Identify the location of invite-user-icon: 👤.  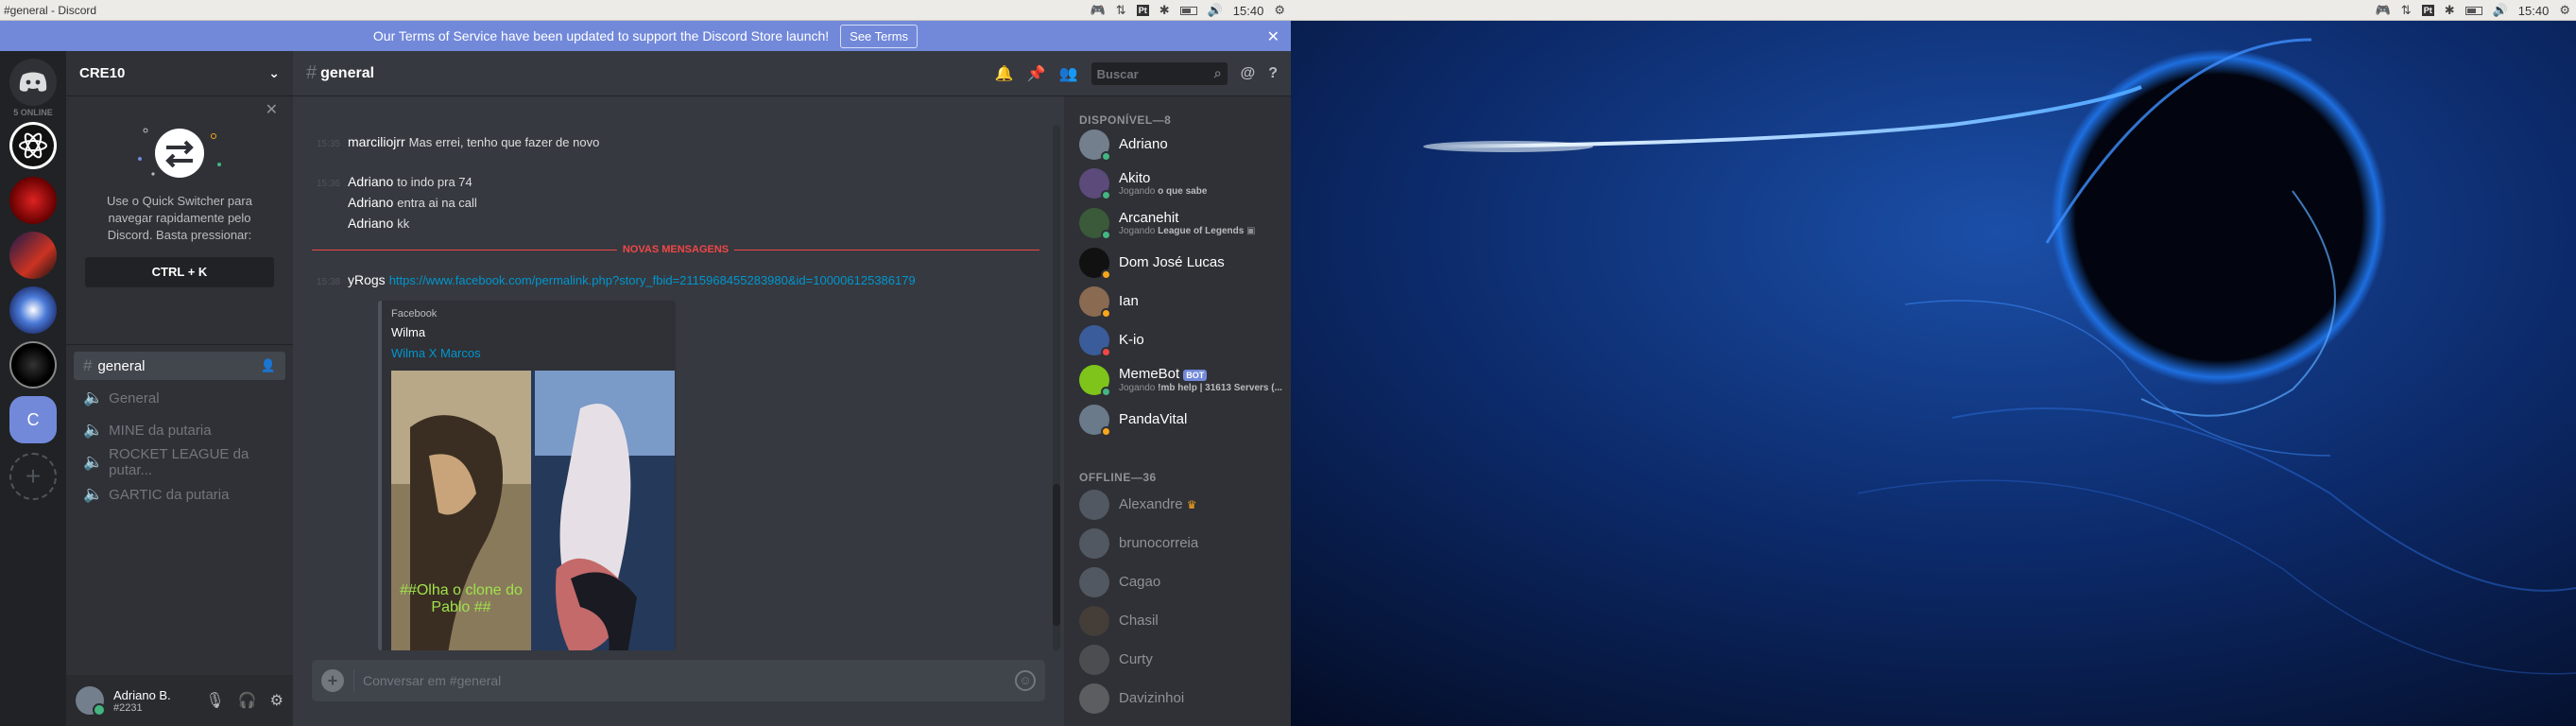
(268, 366).